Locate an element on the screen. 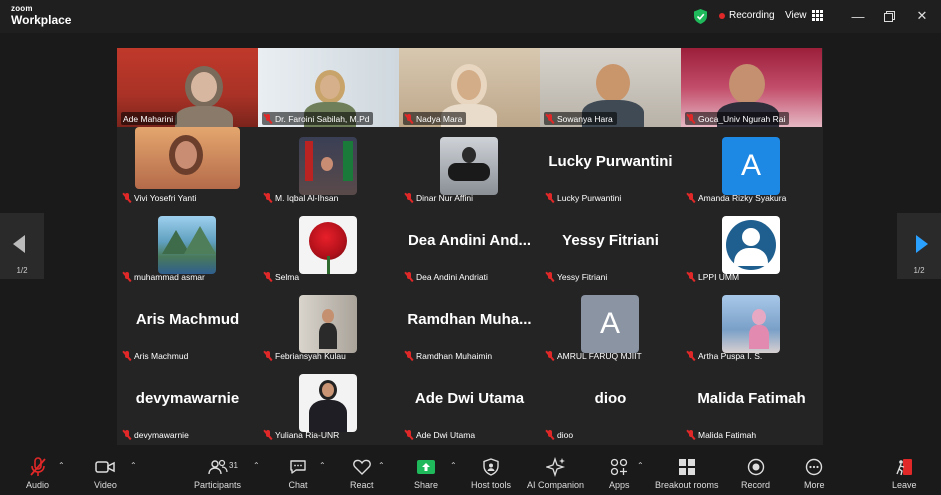 The image size is (941, 495). participant-tile: muhammad asmar is located at coordinates (187, 245).